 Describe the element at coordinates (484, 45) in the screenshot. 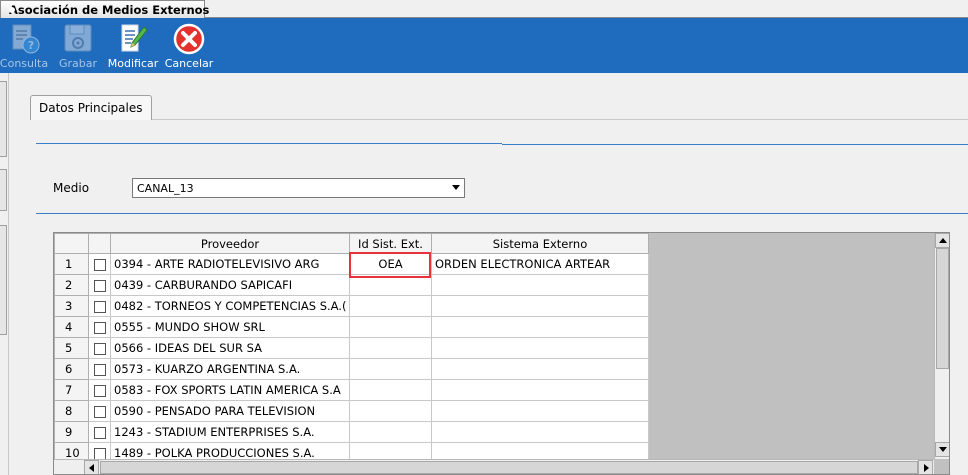

I see `toolbar: ? Consulta Grabar Modificar Cancelar` at that location.